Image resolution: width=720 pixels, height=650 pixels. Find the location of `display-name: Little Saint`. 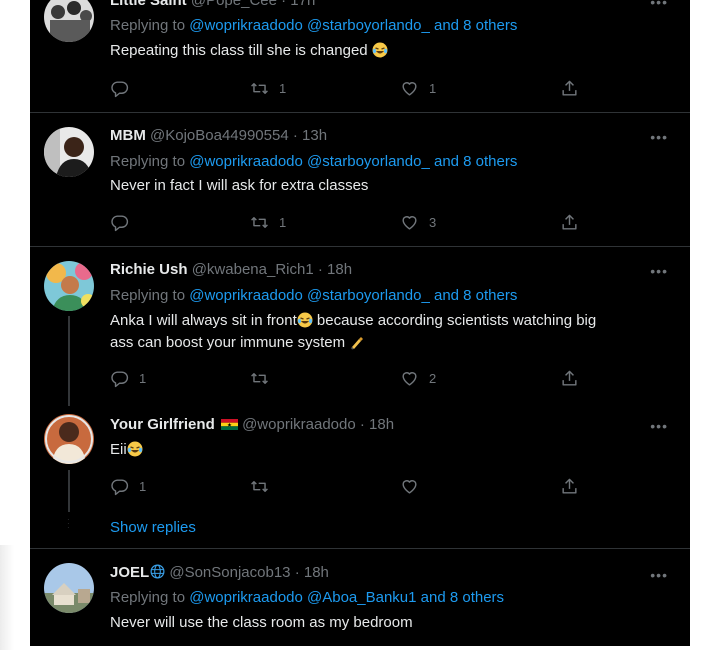

display-name: Little Saint is located at coordinates (148, 4).